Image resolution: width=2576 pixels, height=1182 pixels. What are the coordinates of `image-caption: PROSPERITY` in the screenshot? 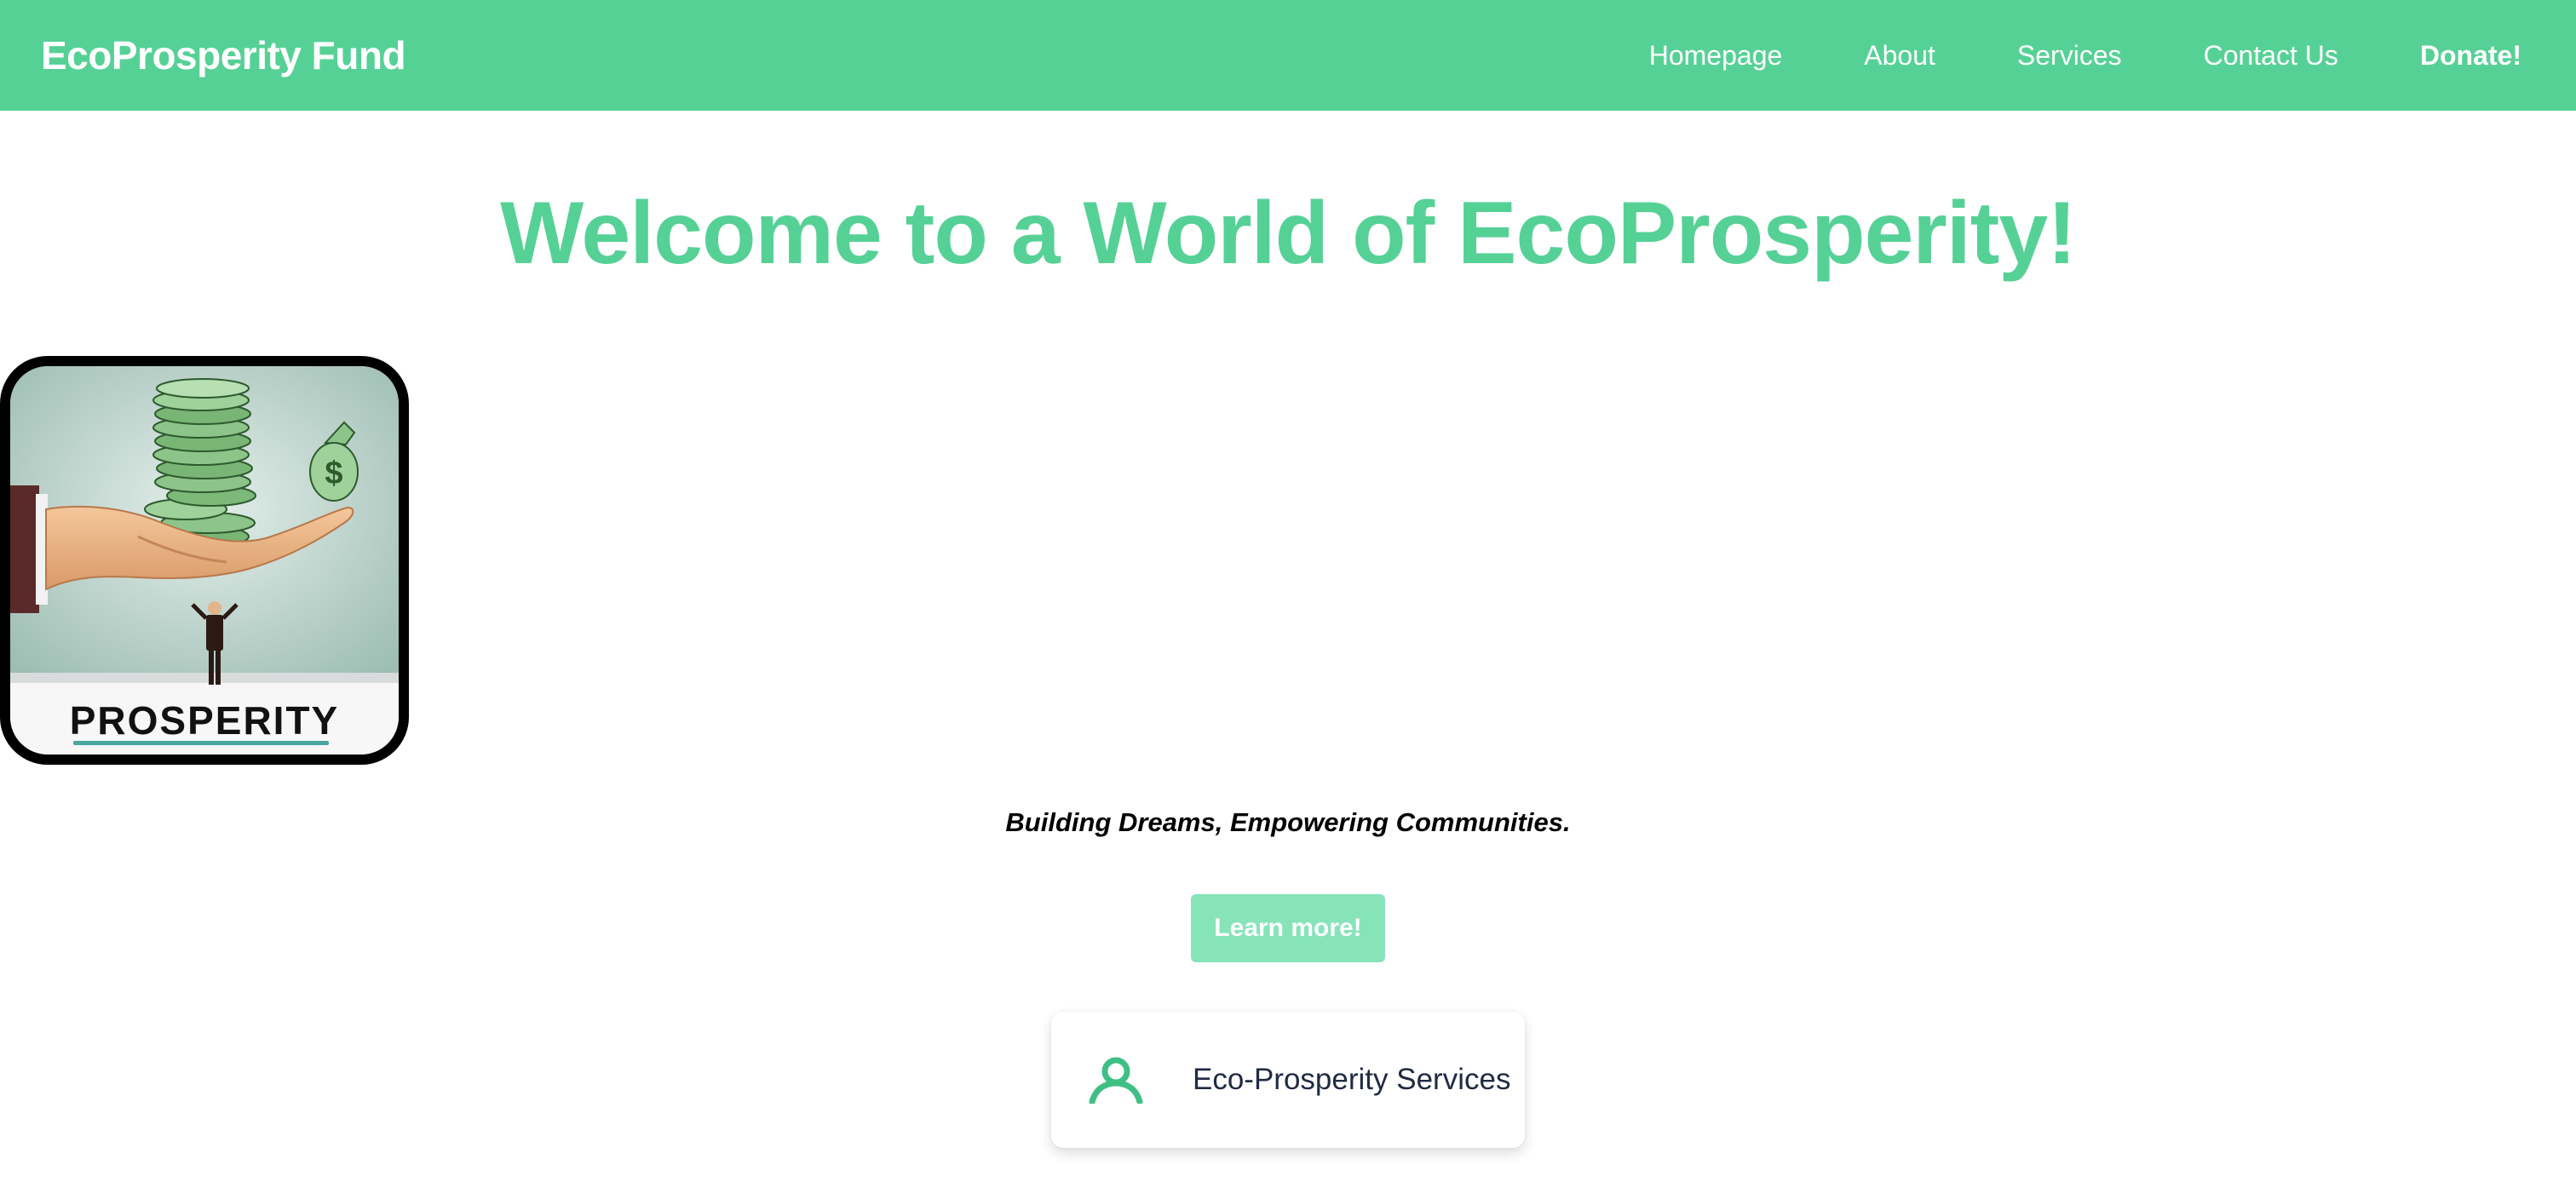 It's located at (205, 720).